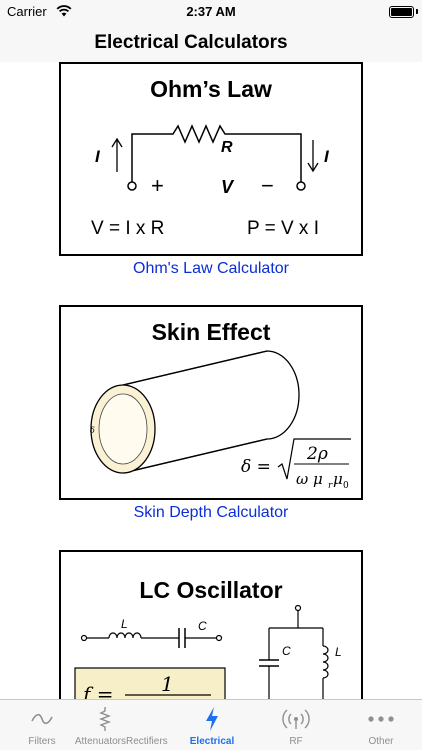  Describe the element at coordinates (338, 652) in the screenshot. I see `lc-tank-l-label: L` at that location.